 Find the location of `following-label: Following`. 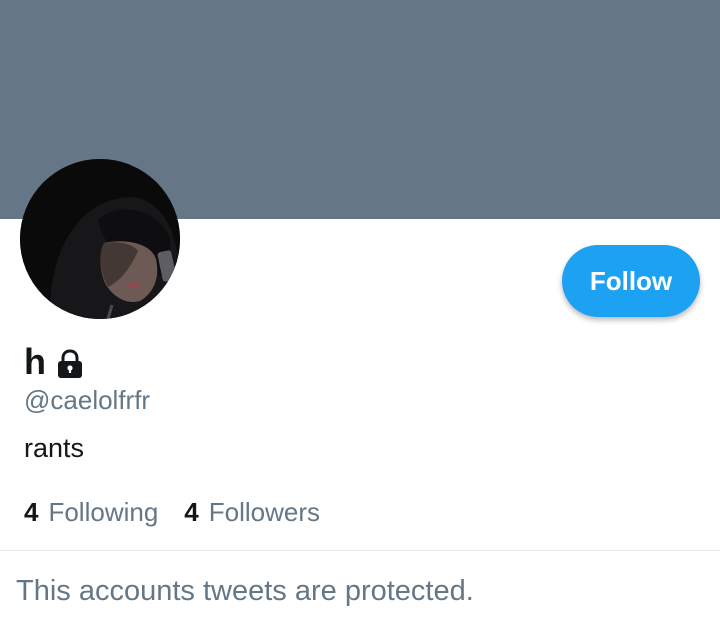

following-label: Following is located at coordinates (103, 512).